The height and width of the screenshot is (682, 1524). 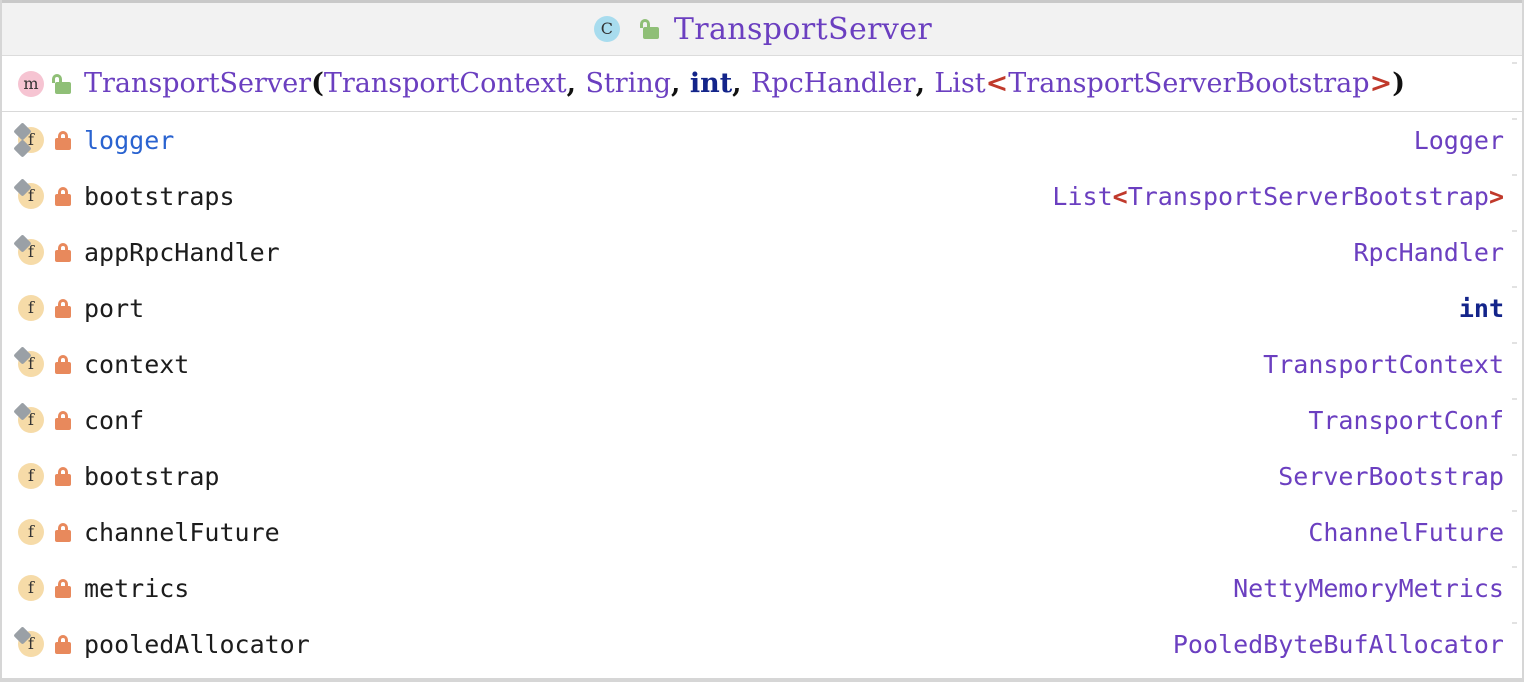 I want to click on type-token: ServerBootstrap, so click(x=1391, y=476).